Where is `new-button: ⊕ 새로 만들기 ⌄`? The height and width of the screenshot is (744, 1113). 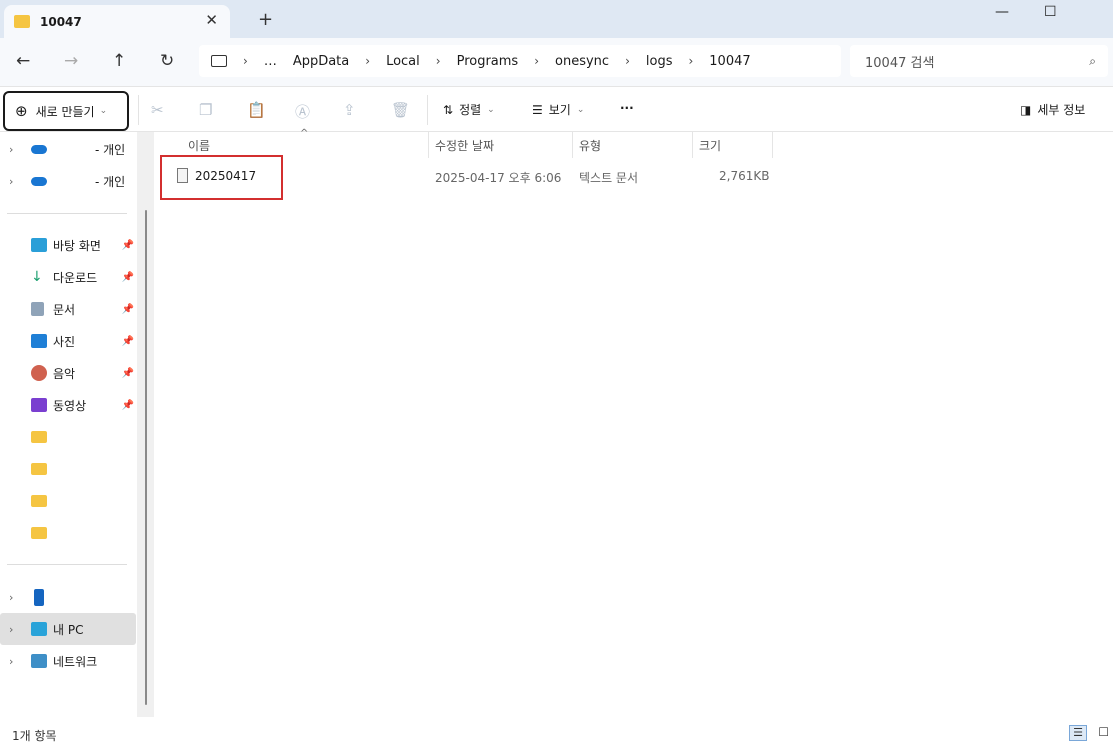 new-button: ⊕ 새로 만들기 ⌄ is located at coordinates (66, 111).